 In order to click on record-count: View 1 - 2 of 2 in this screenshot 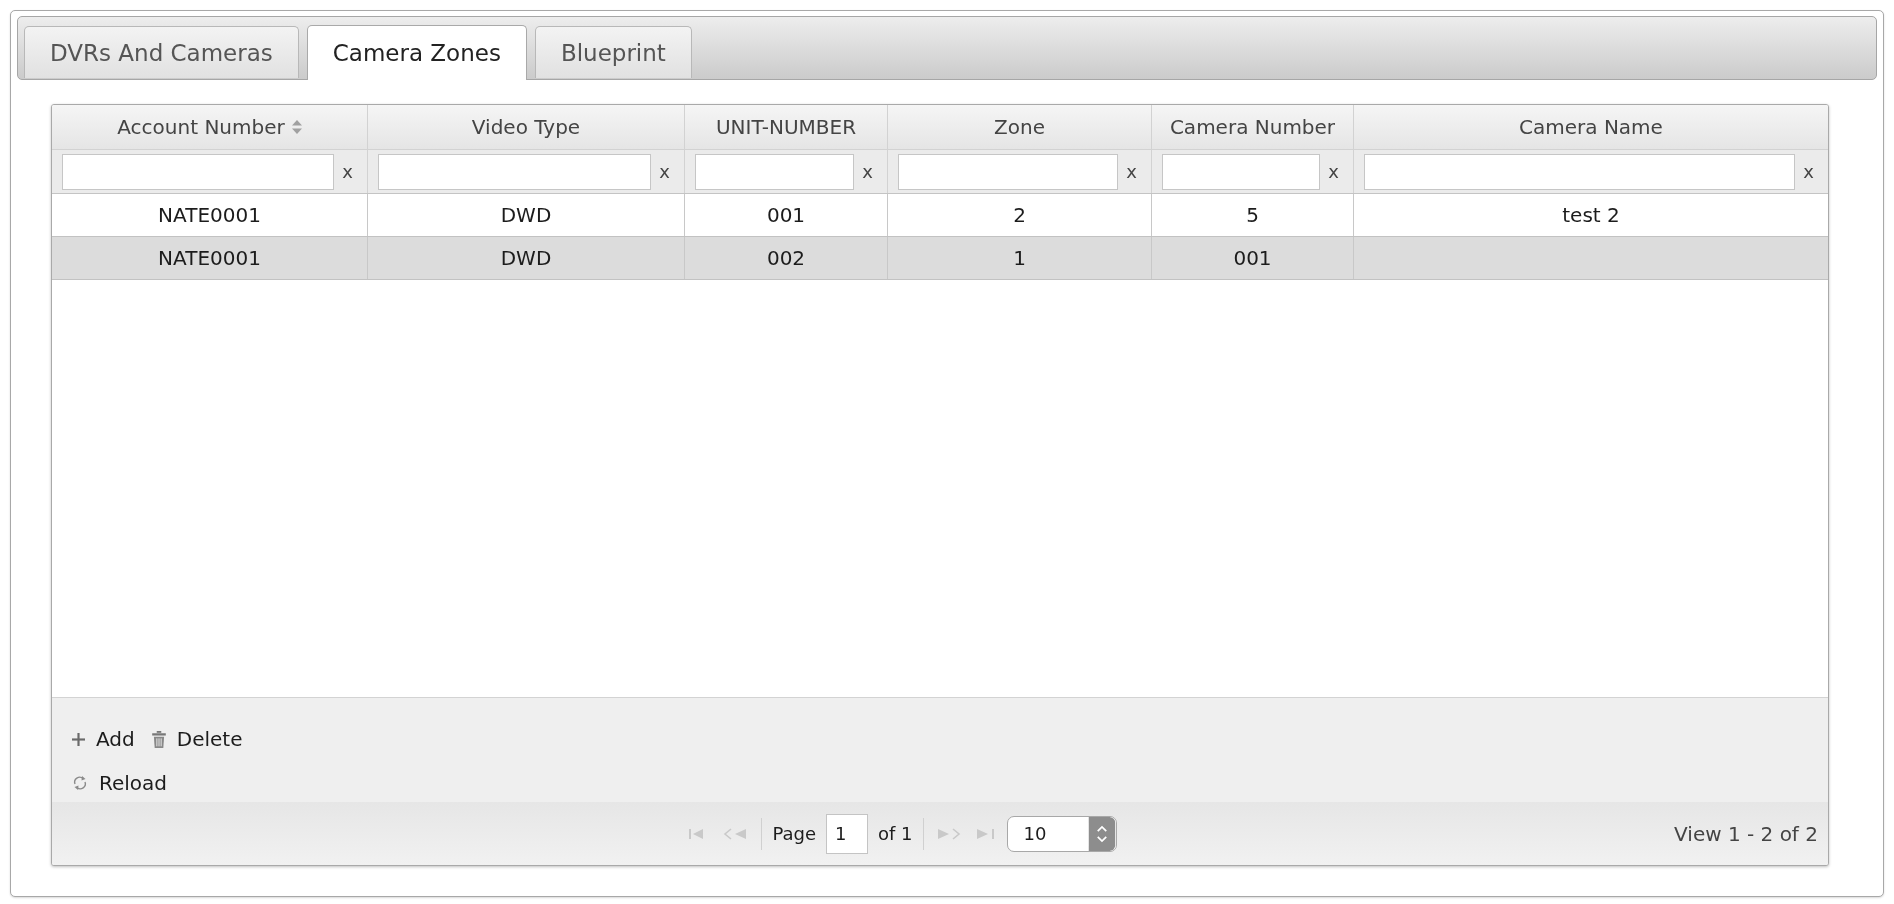, I will do `click(1746, 833)`.